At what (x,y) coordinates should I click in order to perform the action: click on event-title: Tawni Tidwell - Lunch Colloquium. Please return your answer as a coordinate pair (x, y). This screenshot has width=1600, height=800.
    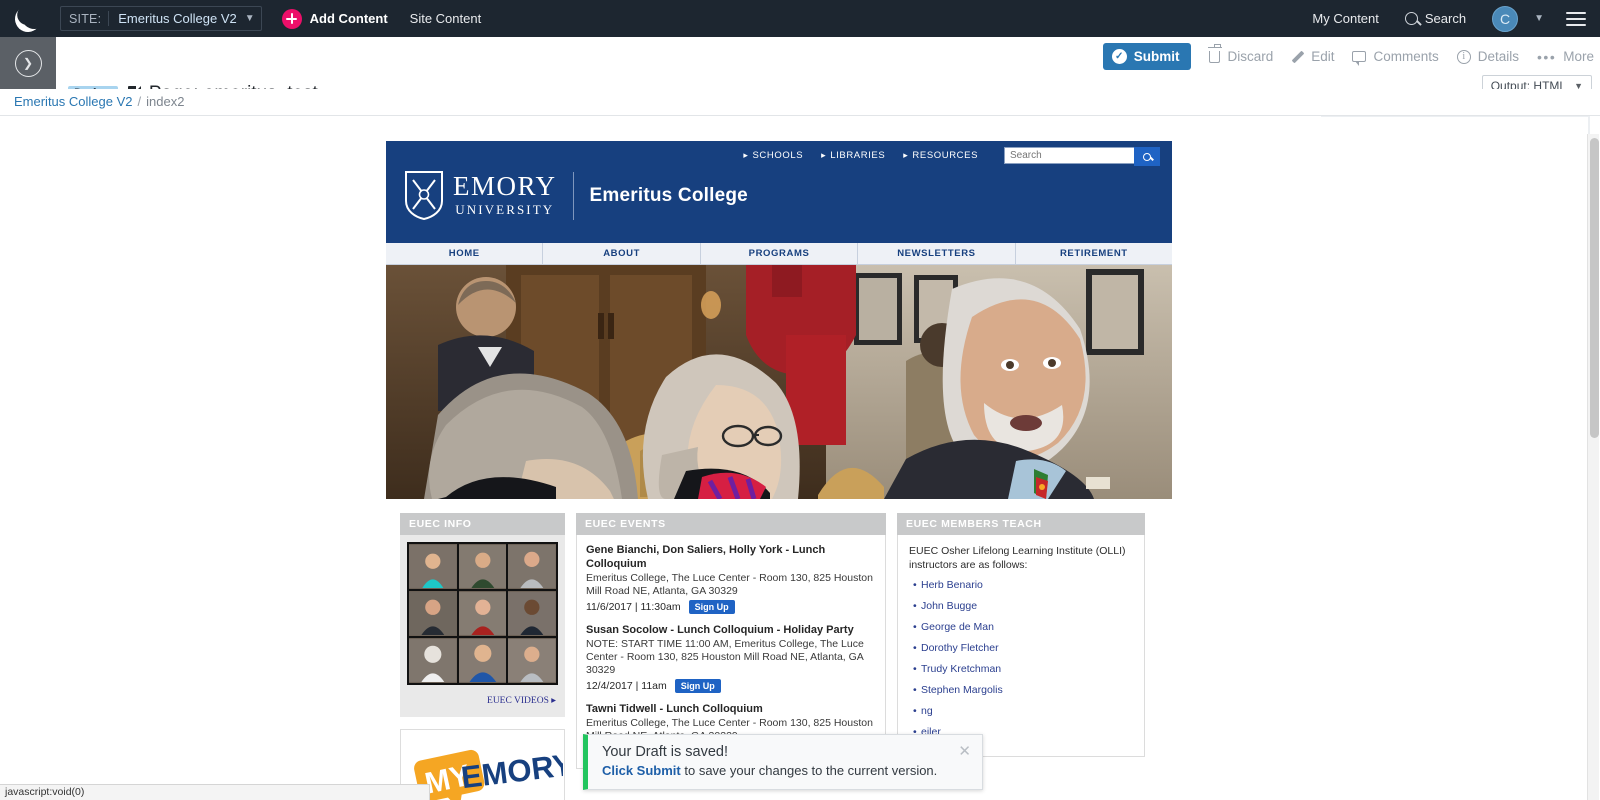
    Looking at the image, I should click on (731, 709).